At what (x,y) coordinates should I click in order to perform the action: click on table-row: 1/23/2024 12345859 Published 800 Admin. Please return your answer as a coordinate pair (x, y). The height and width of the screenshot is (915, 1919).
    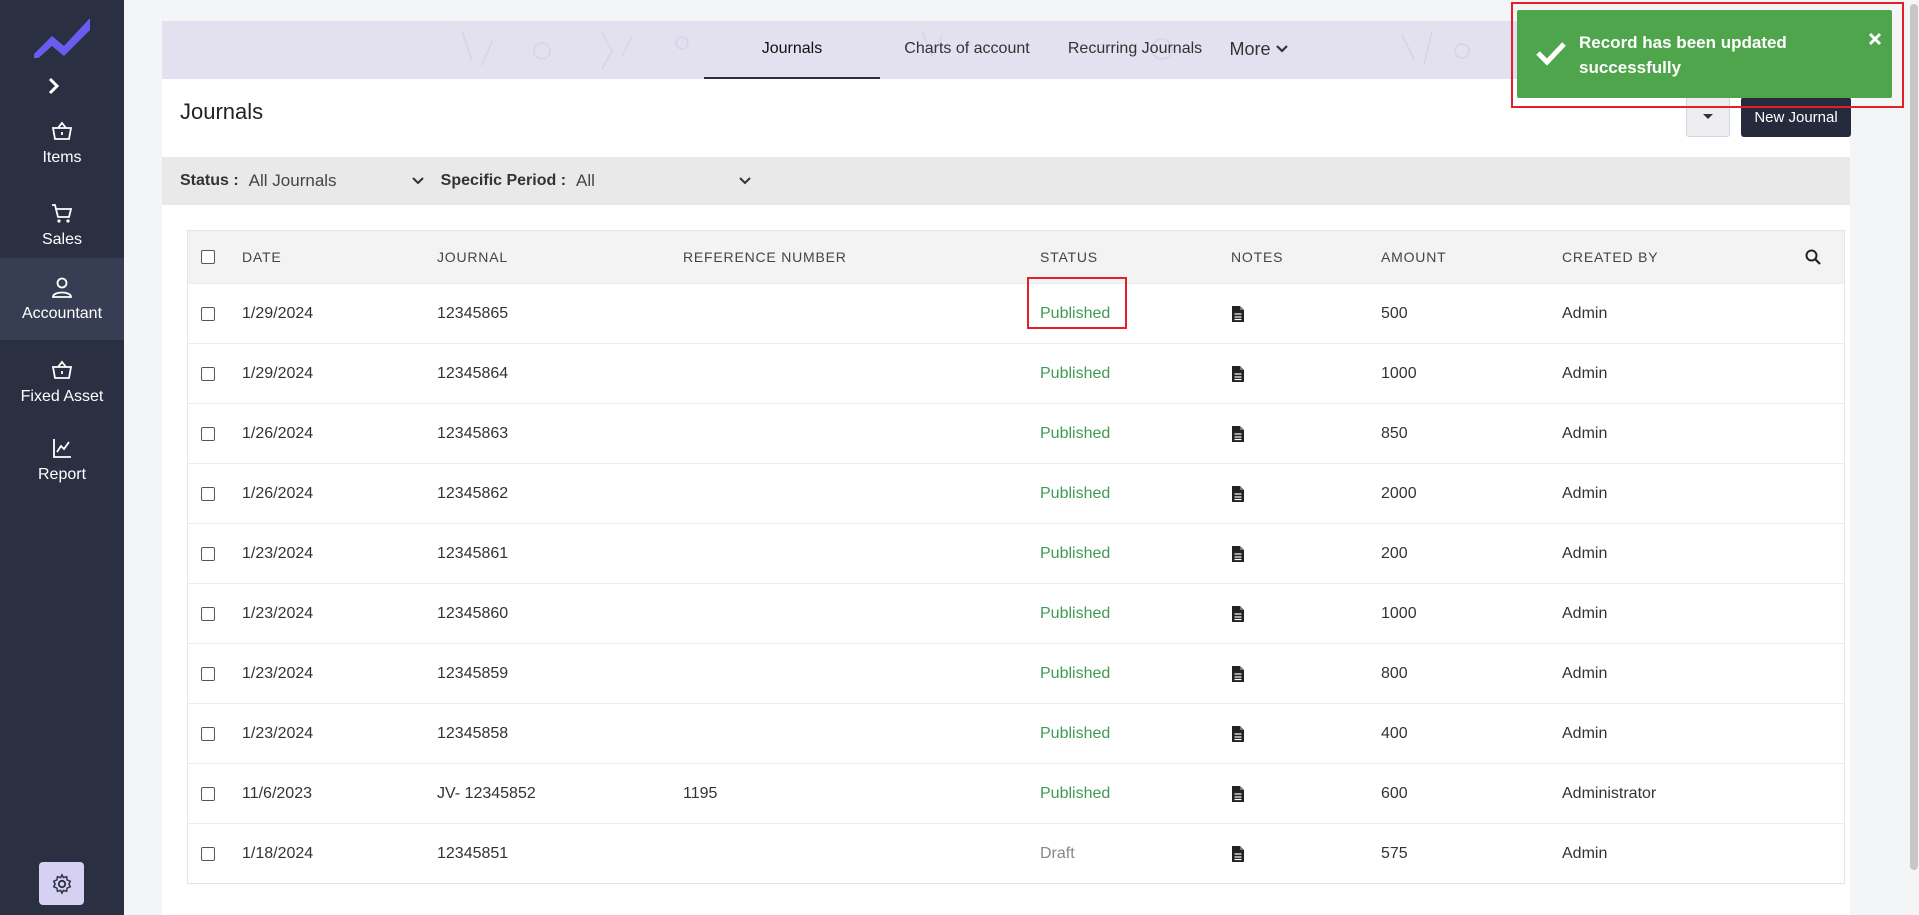
    Looking at the image, I should click on (1016, 673).